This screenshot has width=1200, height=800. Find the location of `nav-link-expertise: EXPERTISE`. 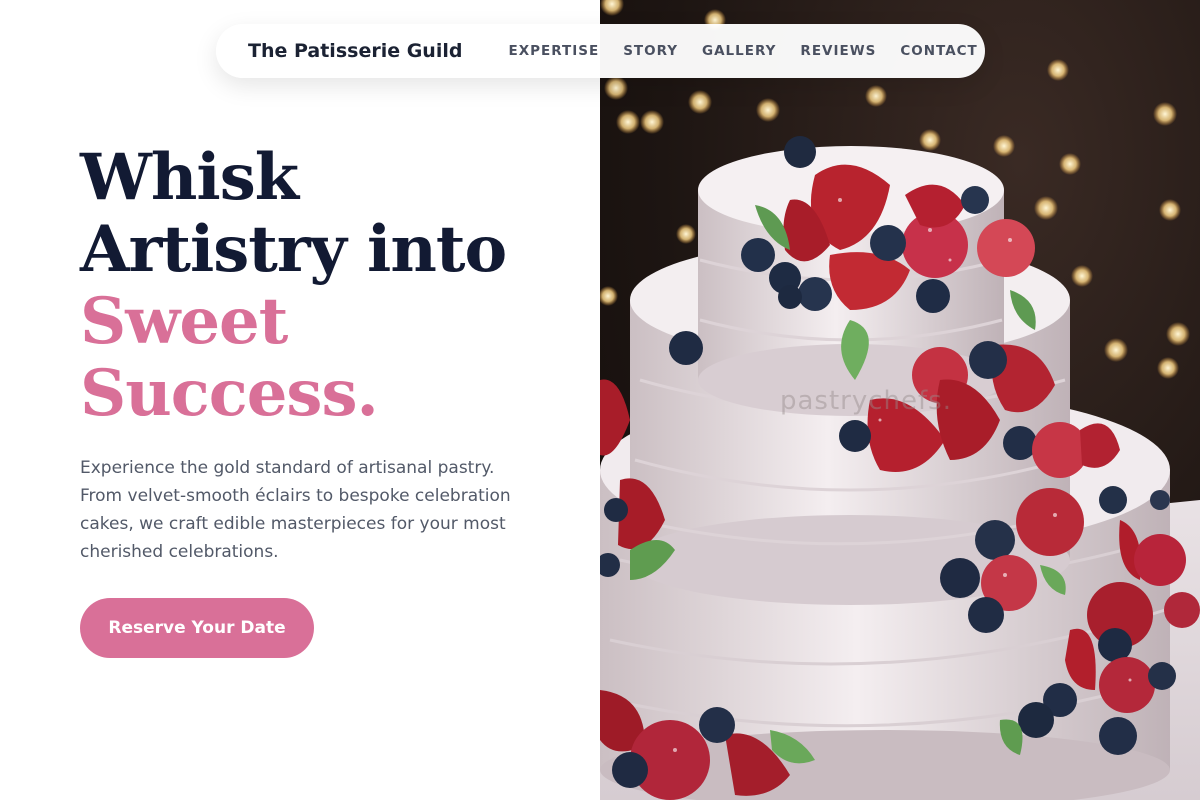

nav-link-expertise: EXPERTISE is located at coordinates (553, 51).